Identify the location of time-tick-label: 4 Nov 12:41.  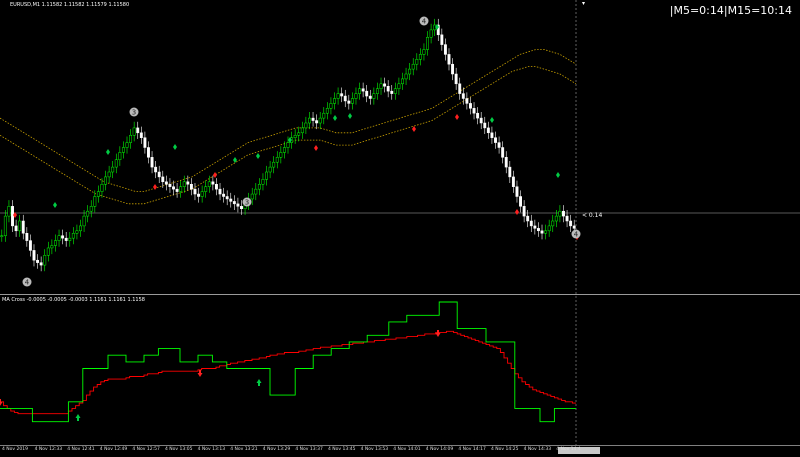
(81, 449).